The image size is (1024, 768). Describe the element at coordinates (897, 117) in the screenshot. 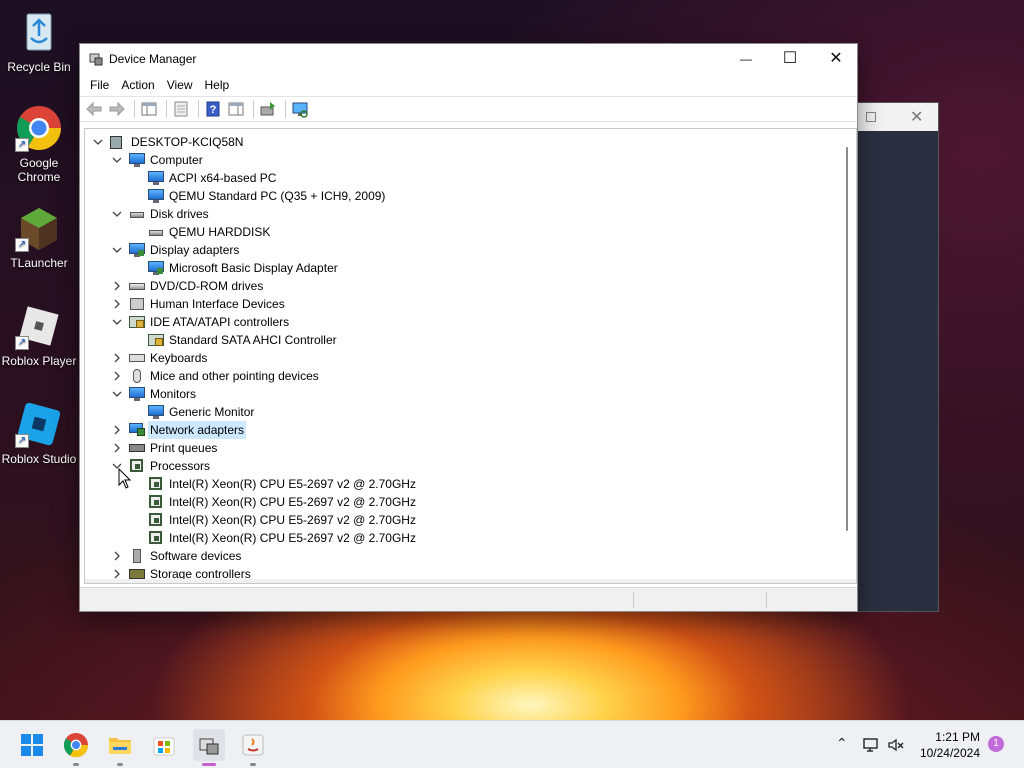

I see `background-window-titlebar: ✕` at that location.